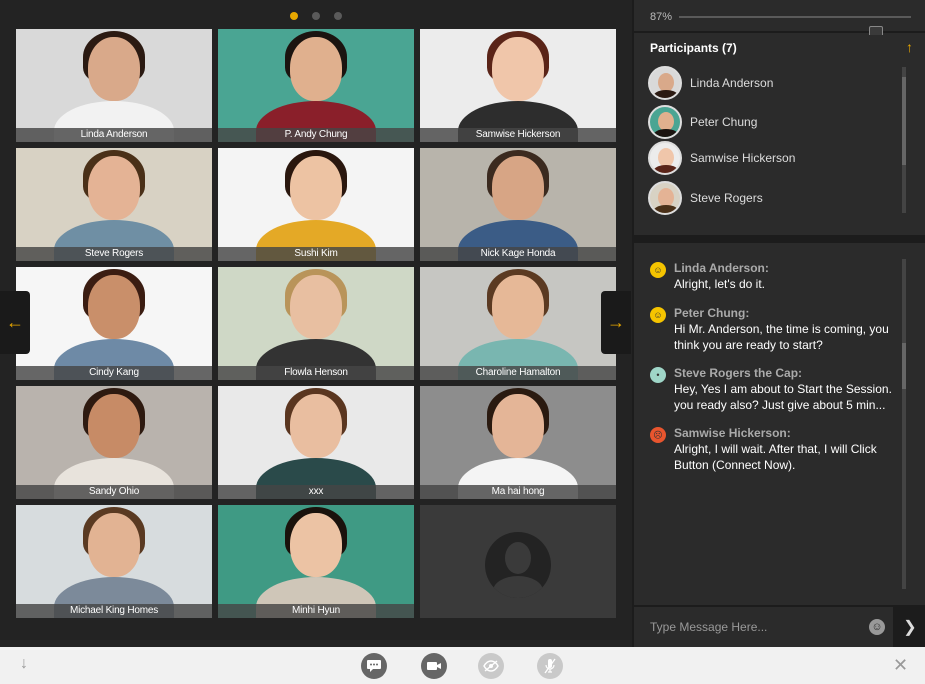 The width and height of the screenshot is (925, 684). What do you see at coordinates (724, 122) in the screenshot?
I see `participant-name: Peter Chung` at bounding box center [724, 122].